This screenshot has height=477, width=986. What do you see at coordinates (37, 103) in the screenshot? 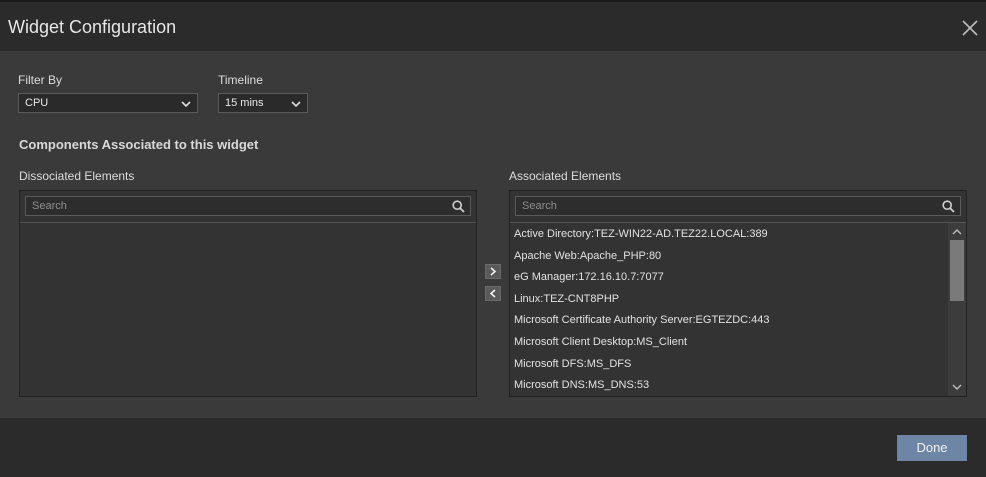
I see `filter-by-value: CPU` at bounding box center [37, 103].